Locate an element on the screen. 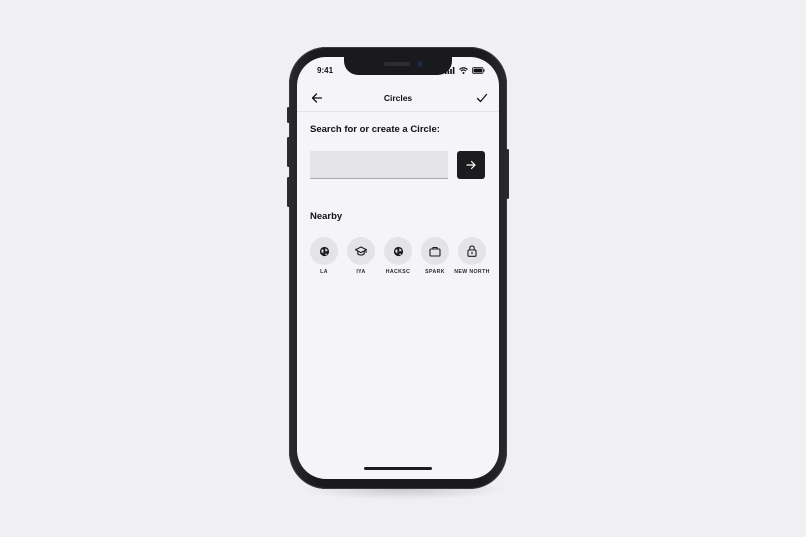 This screenshot has height=537, width=806. status-icons is located at coordinates (465, 70).